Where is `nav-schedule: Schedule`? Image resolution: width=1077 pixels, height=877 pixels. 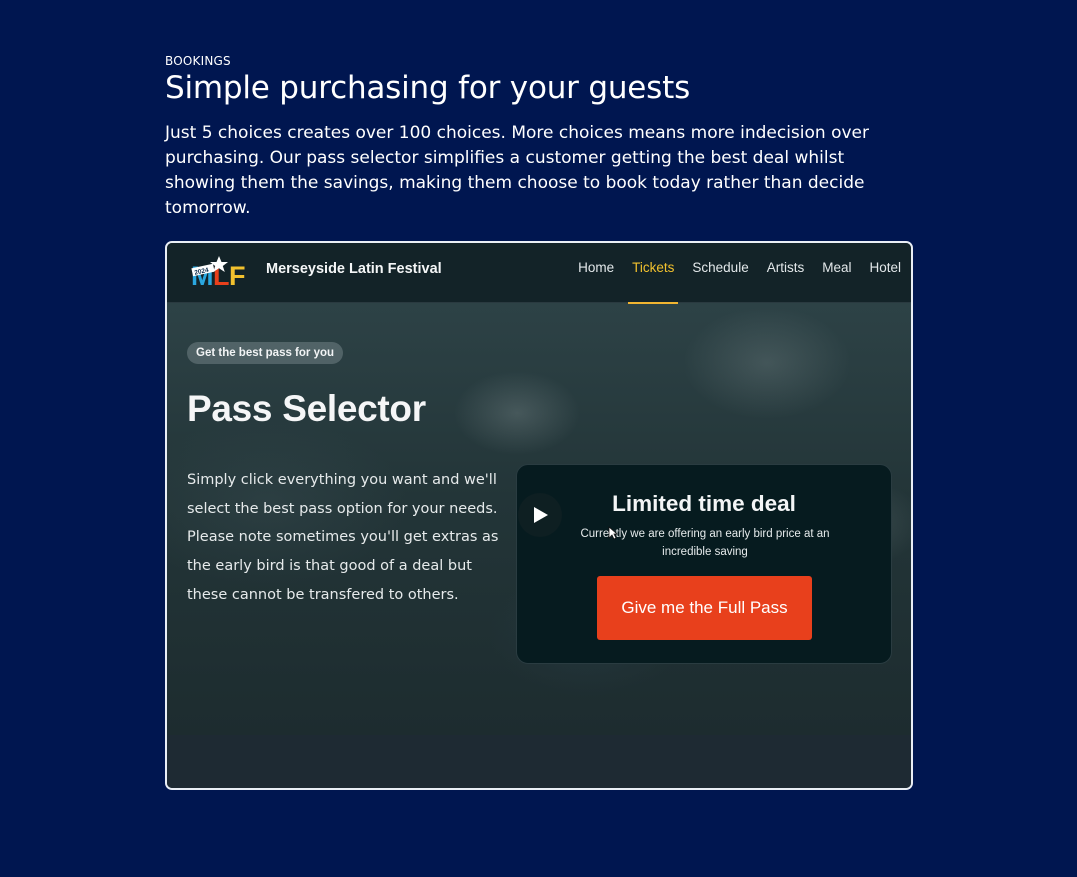 nav-schedule: Schedule is located at coordinates (720, 268).